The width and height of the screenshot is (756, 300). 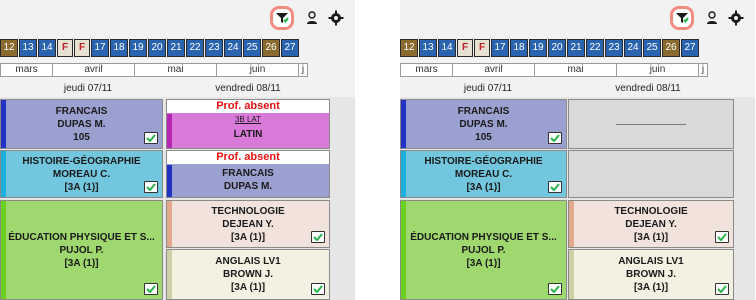 I want to click on lesson-francais-absent: Prof. absent FRANCAIS DUPAS M., so click(x=248, y=174).